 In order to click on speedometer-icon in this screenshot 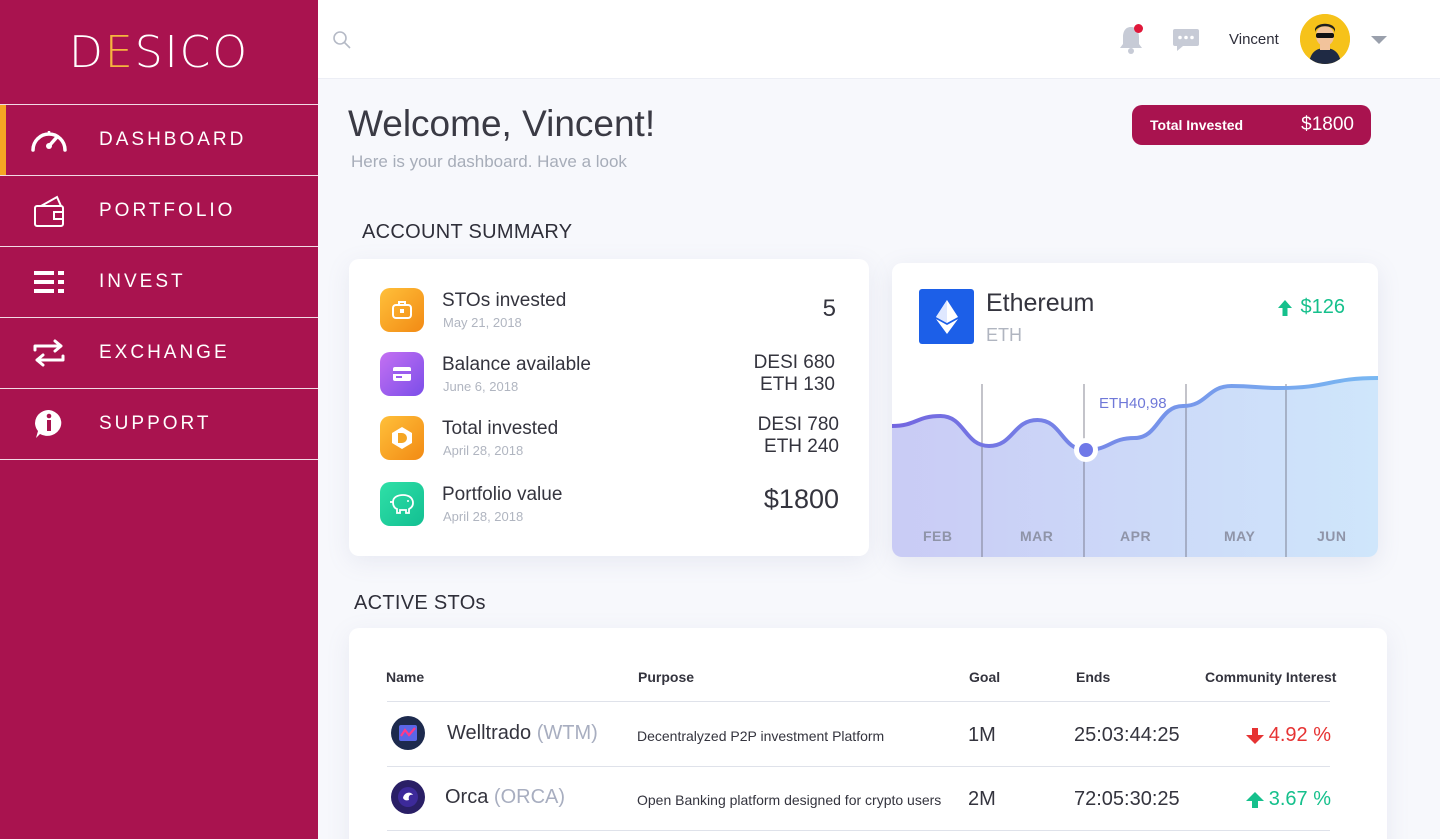, I will do `click(49, 140)`.